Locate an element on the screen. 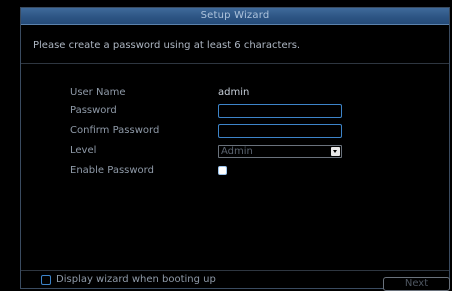 The image size is (452, 291). password-field is located at coordinates (280, 111).